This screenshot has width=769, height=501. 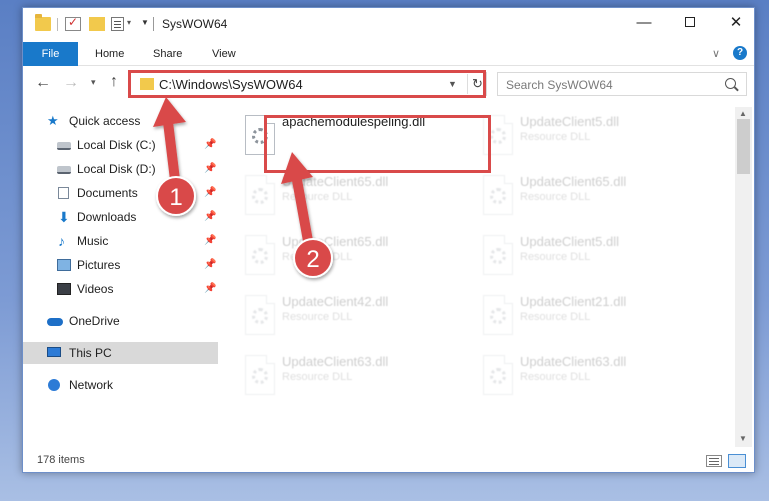 I want to click on window-title: SysWOW64, so click(x=195, y=24).